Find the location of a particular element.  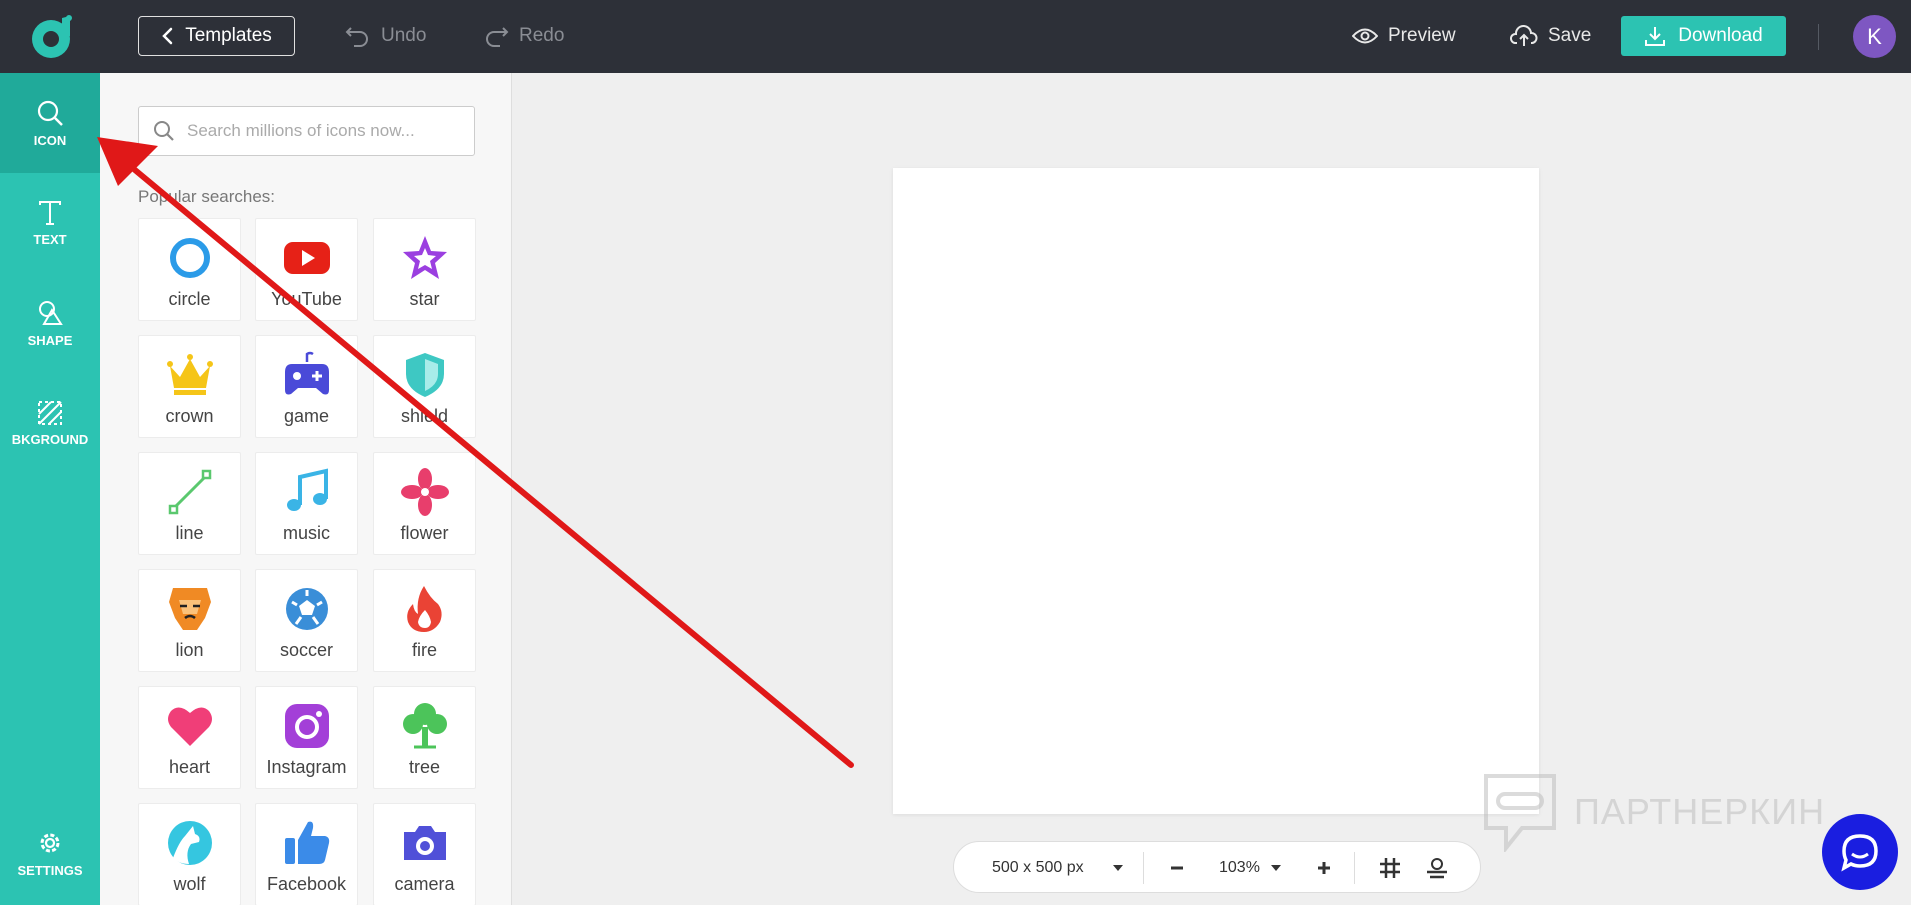

download-button: Download is located at coordinates (1703, 36).